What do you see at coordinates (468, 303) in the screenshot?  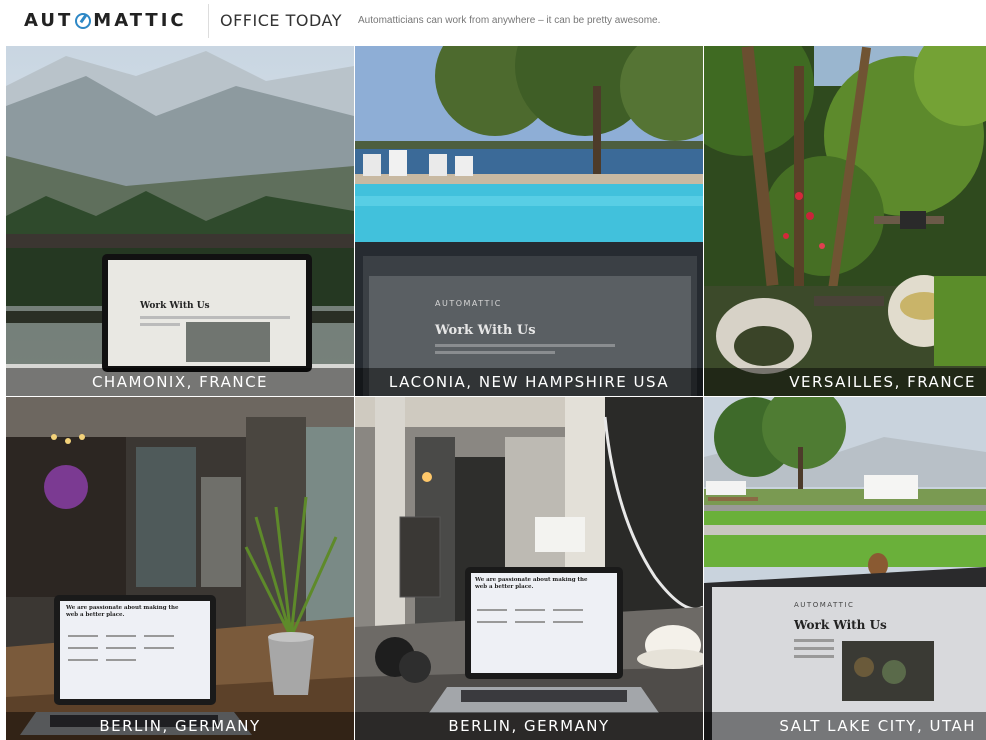 I see `laconia-screen-brand: AUTOMATTIC` at bounding box center [468, 303].